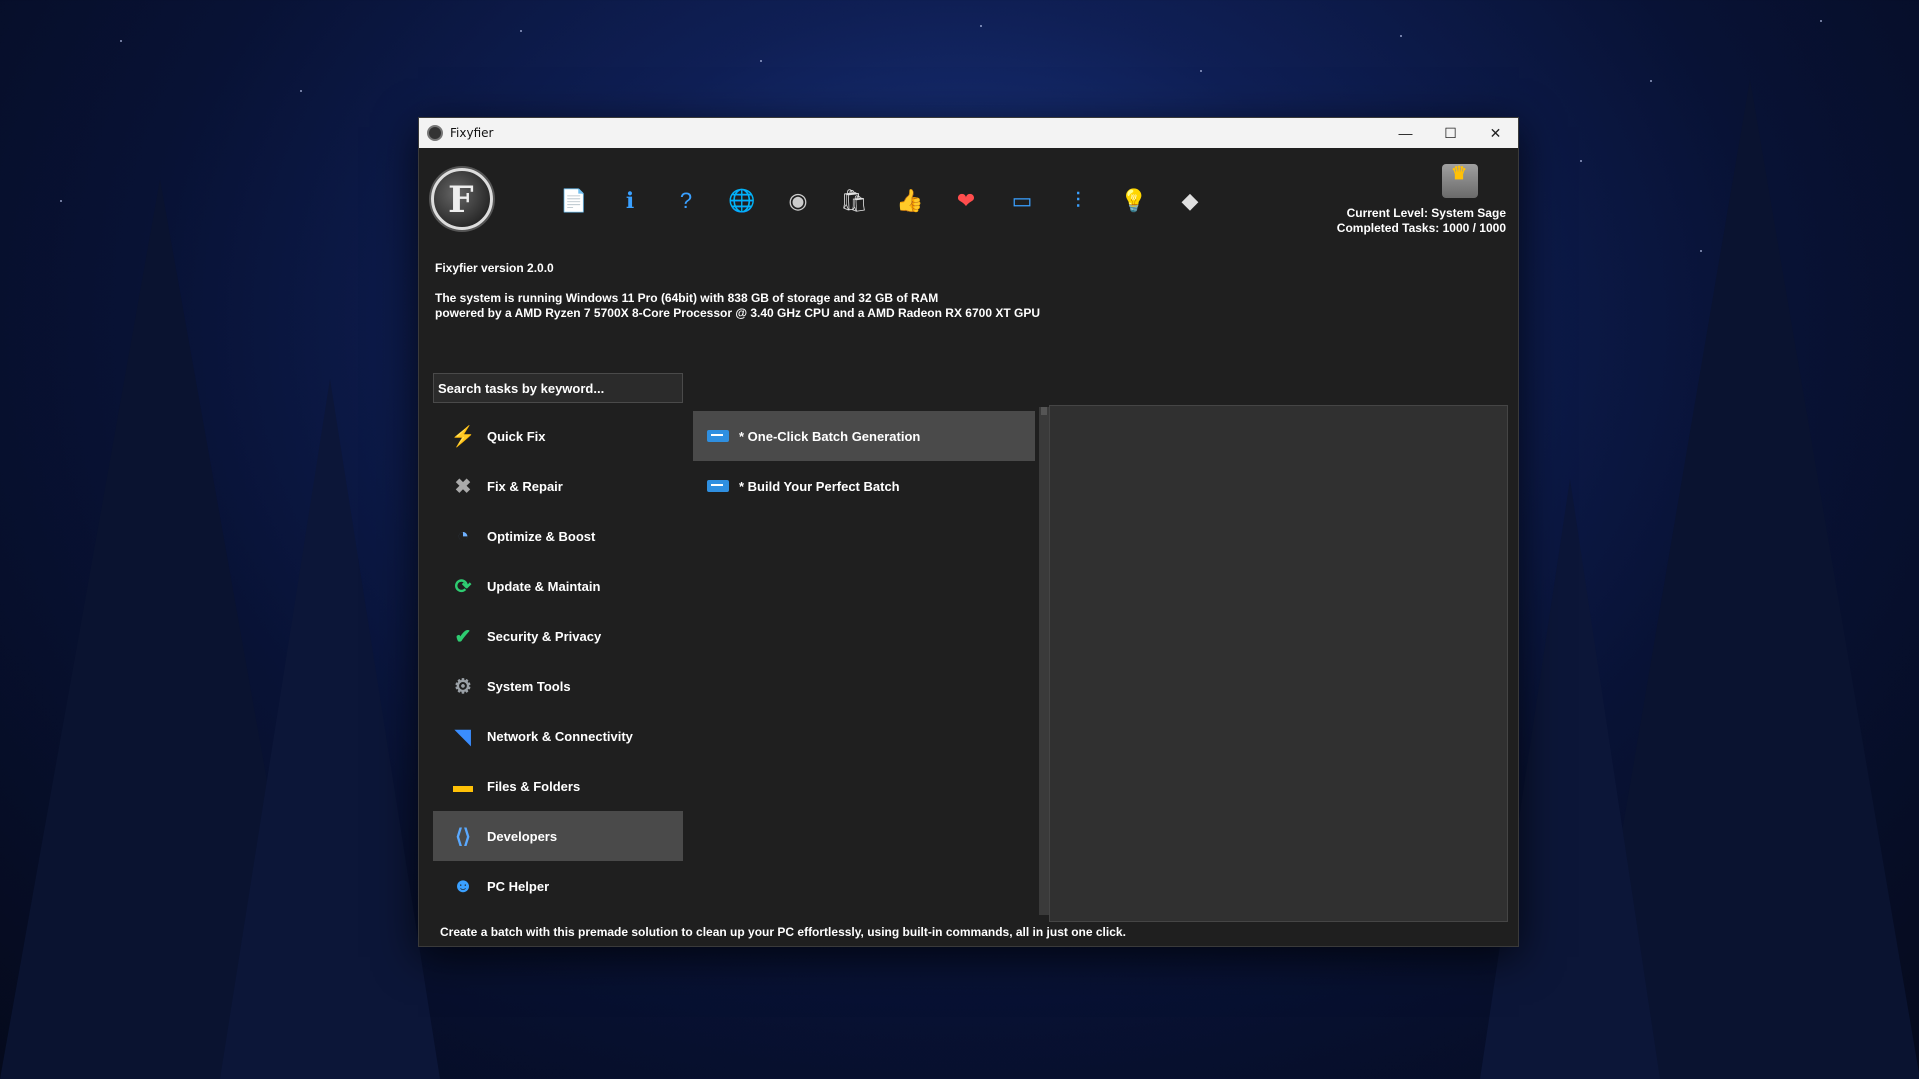 This screenshot has height=1079, width=1919. I want to click on category-files-folders: ▬ Files & Folders, so click(558, 786).